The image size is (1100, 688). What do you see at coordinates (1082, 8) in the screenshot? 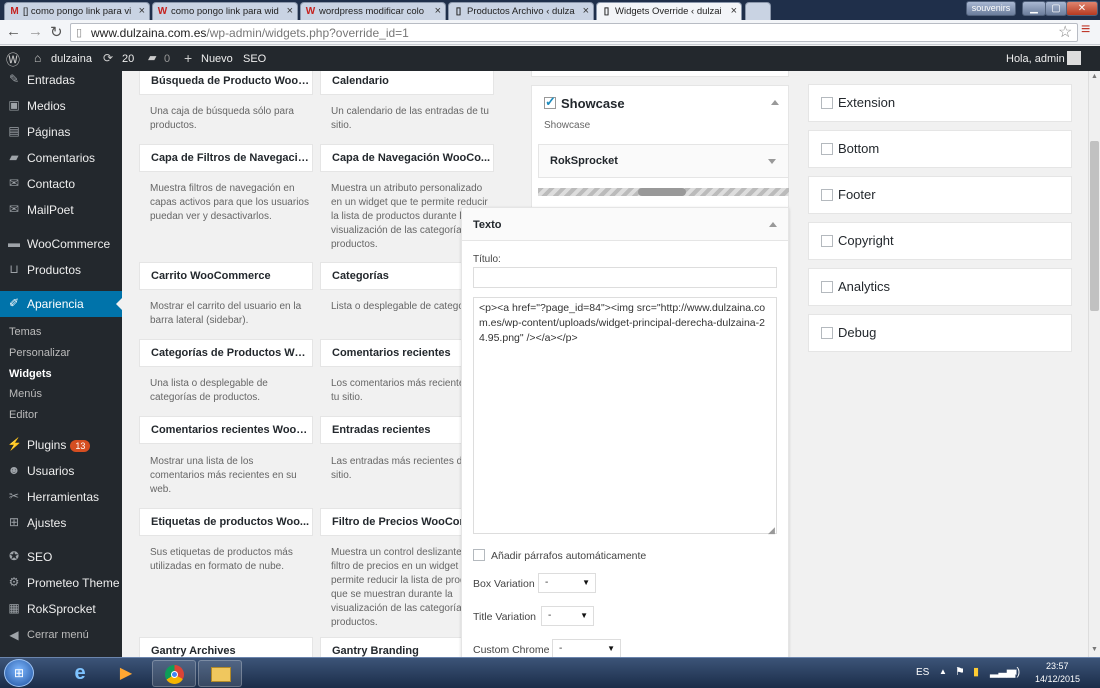
I see `close-window-icon: ✕` at bounding box center [1082, 8].